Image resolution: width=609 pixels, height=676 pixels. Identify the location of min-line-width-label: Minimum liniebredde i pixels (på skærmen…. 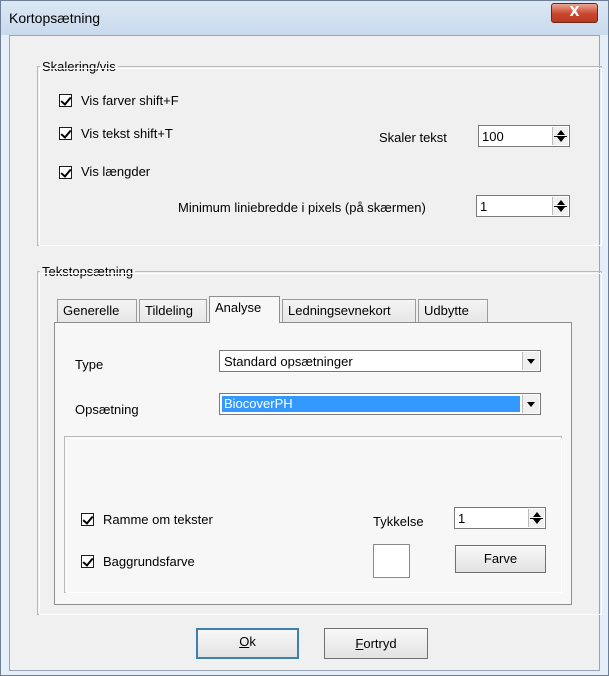
(302, 207).